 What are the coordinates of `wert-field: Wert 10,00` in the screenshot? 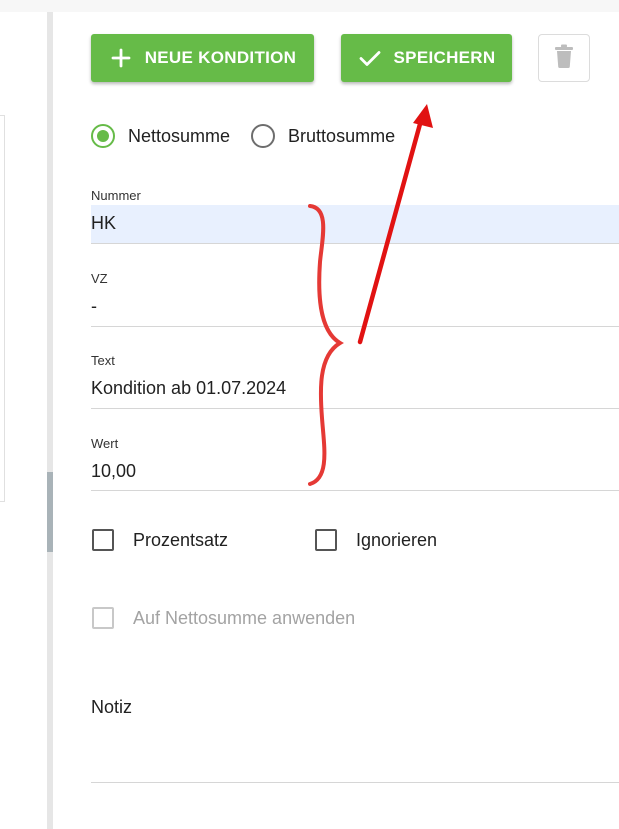 It's located at (355, 463).